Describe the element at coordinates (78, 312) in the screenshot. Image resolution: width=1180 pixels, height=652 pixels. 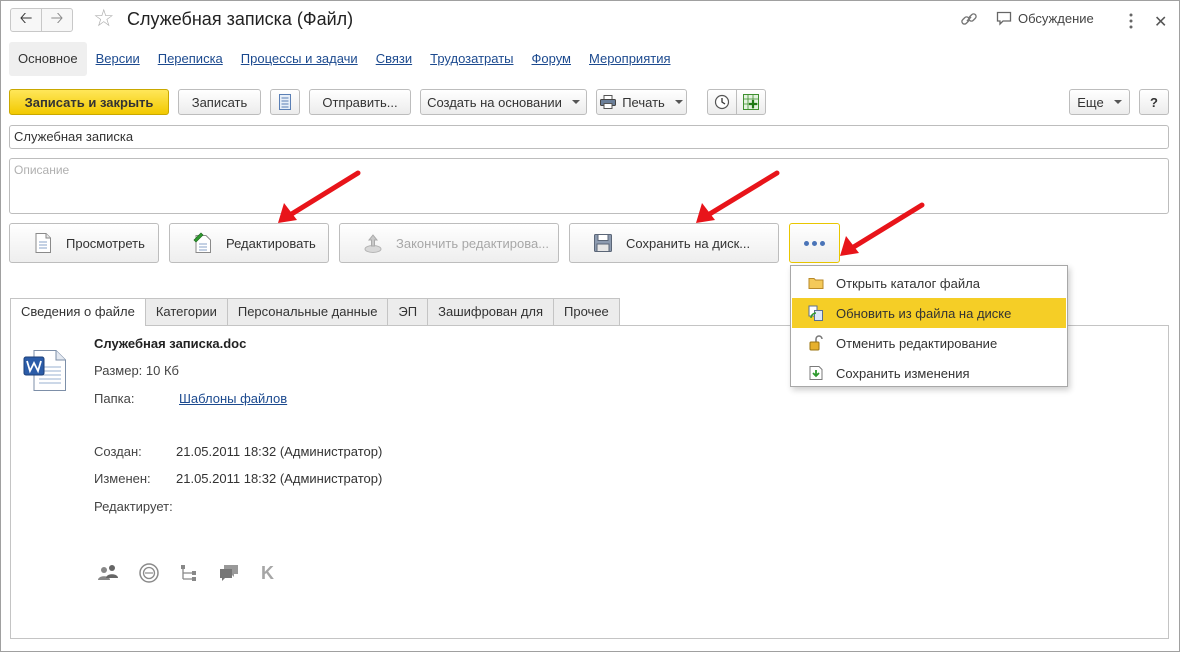
I see `tab-file-info: Сведения о файле` at that location.